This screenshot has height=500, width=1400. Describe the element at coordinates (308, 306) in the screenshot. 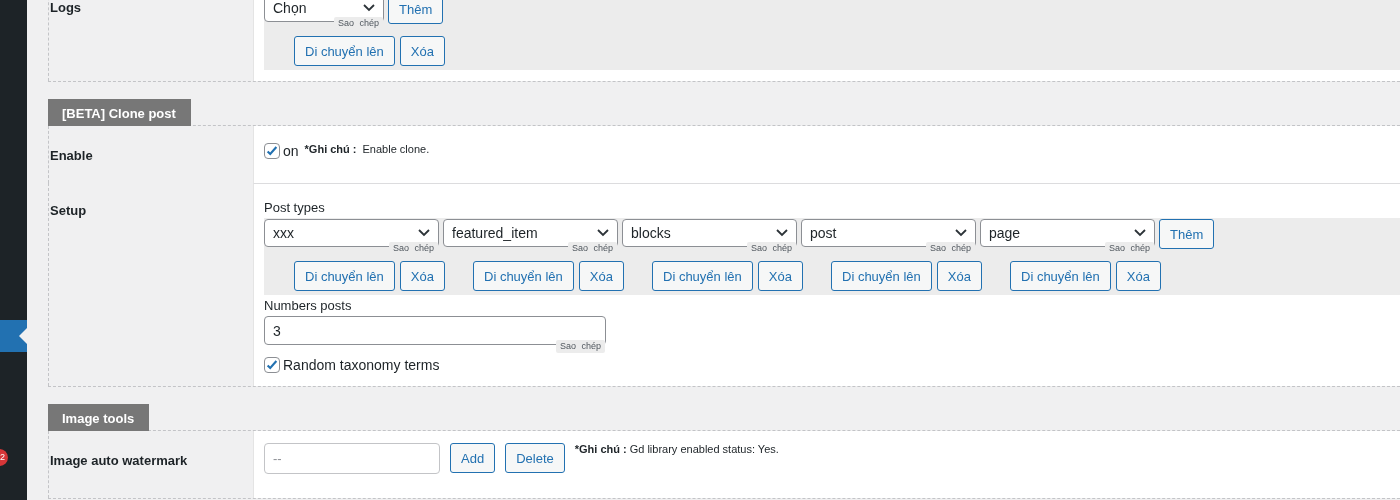

I see `field-caption: Numbers posts` at that location.